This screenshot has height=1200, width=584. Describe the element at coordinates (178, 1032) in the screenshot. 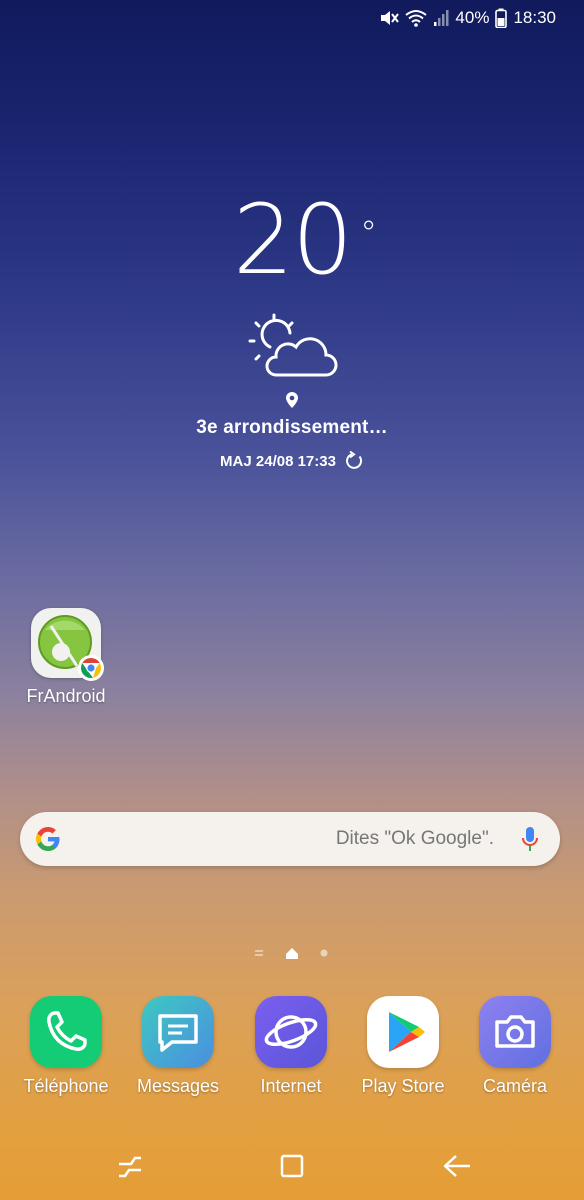

I see `messages-icon` at that location.